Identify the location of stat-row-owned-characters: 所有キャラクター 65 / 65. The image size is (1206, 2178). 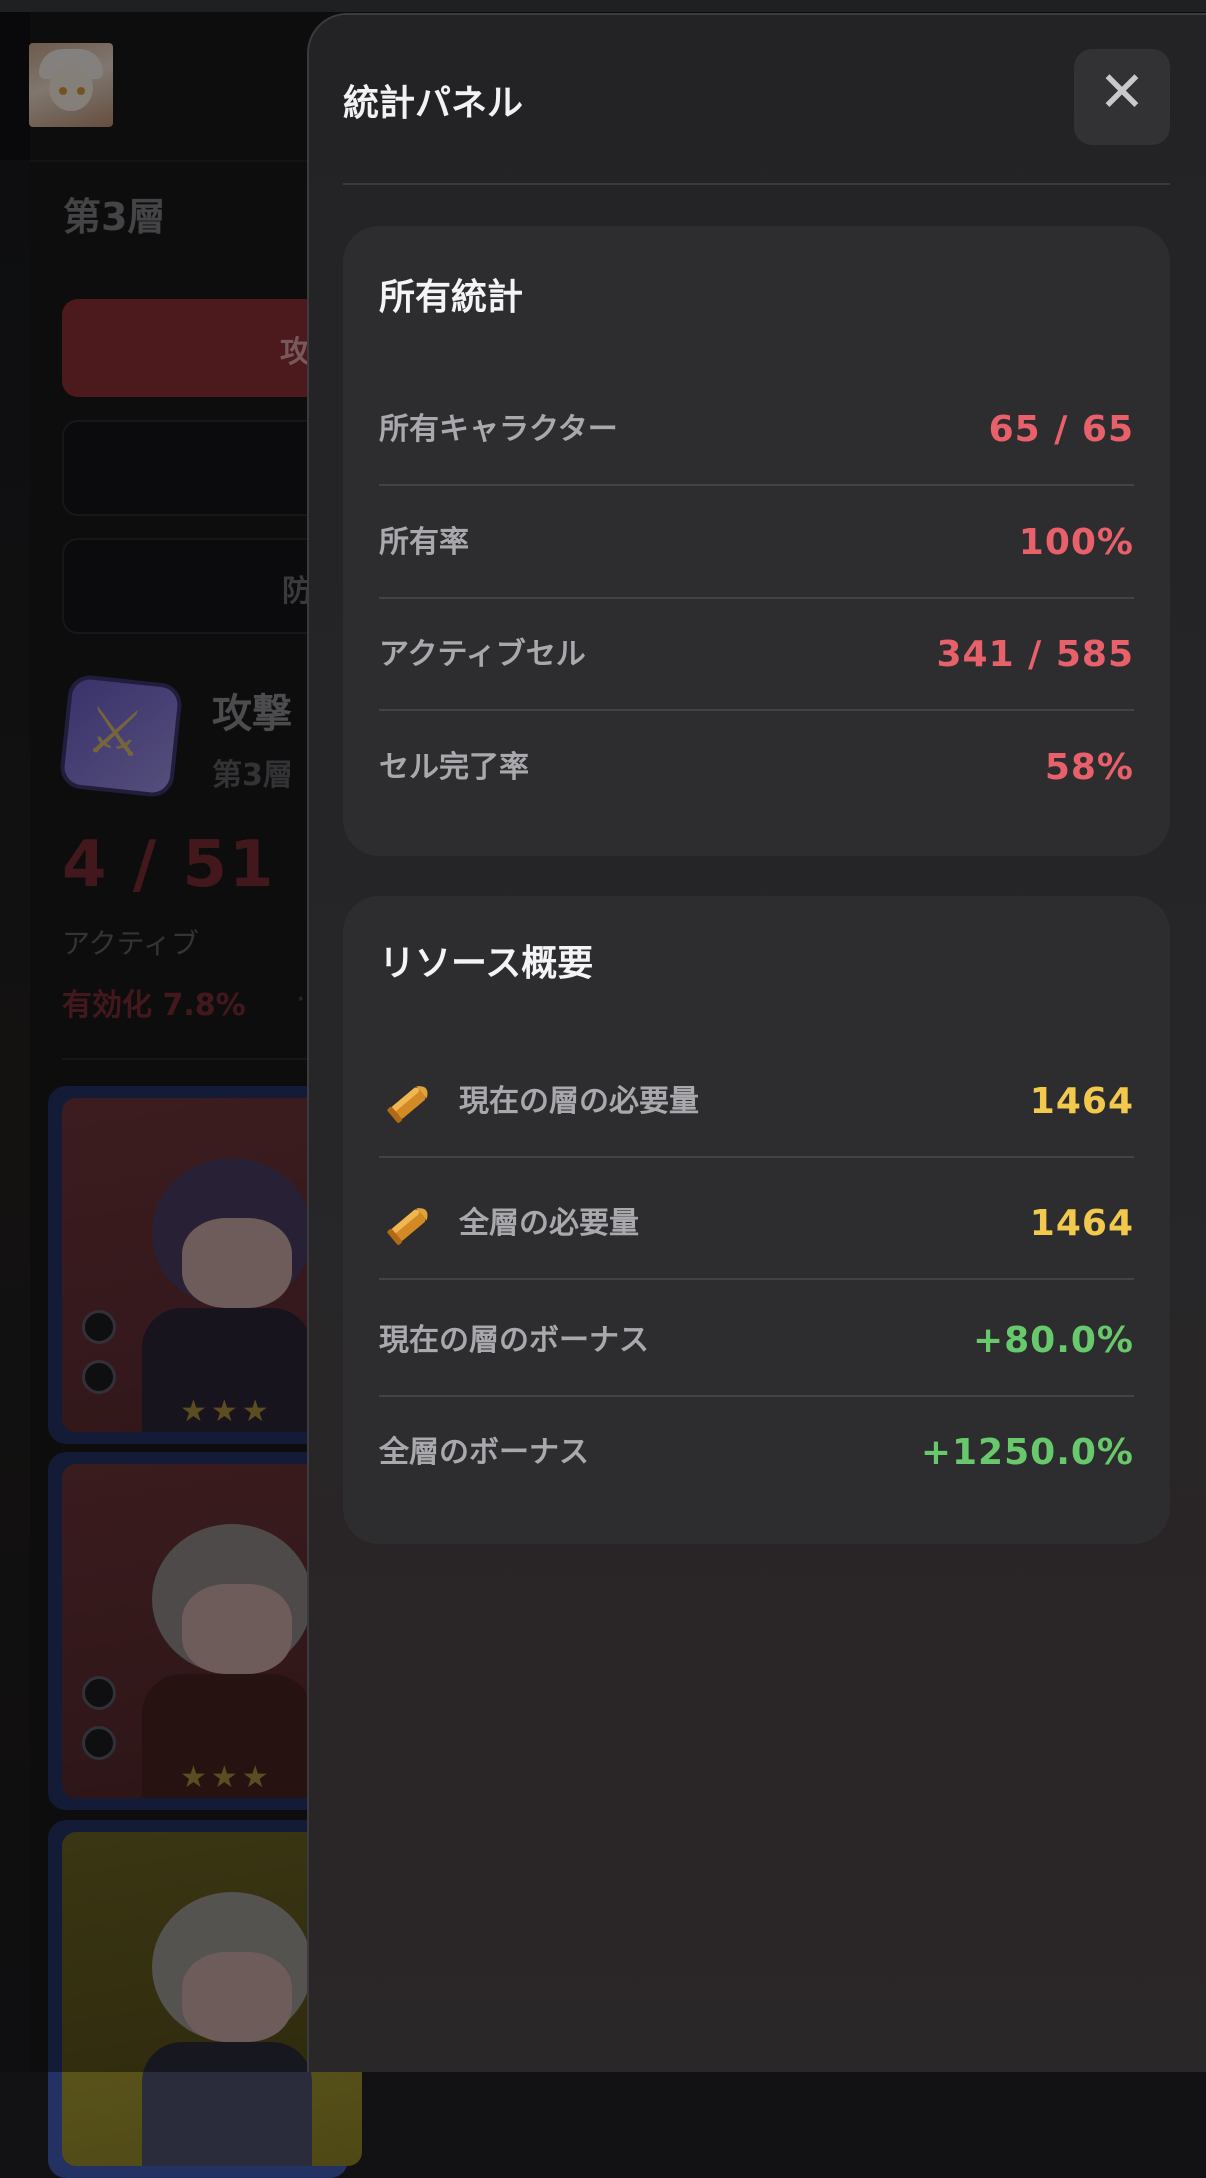
(756, 430).